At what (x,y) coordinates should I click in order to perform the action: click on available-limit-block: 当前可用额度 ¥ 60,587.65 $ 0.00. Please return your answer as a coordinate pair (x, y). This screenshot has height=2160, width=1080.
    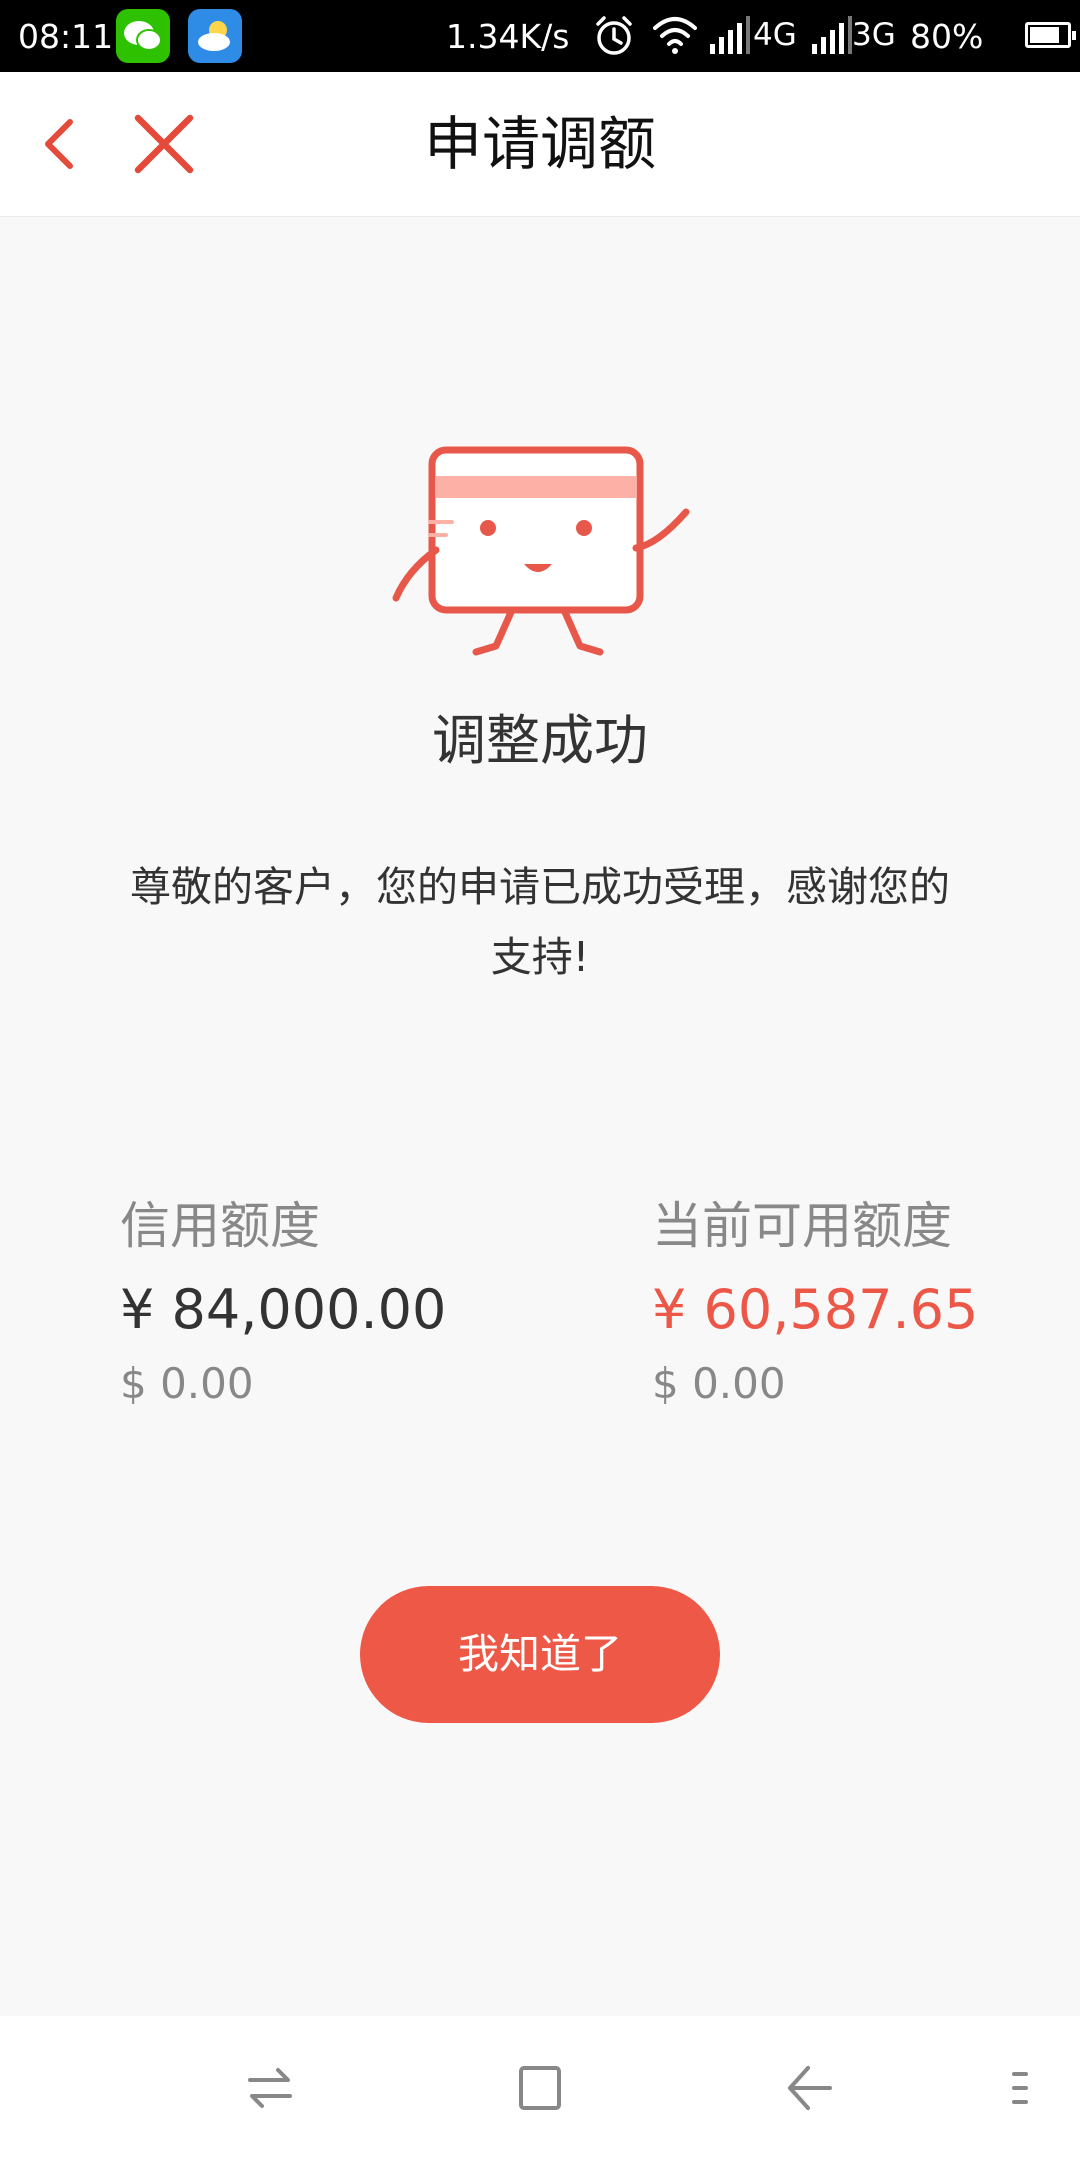
    Looking at the image, I should click on (815, 1302).